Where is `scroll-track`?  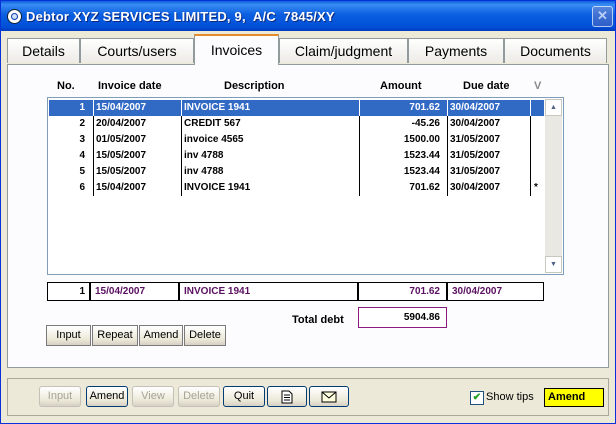
scroll-track is located at coordinates (553, 186).